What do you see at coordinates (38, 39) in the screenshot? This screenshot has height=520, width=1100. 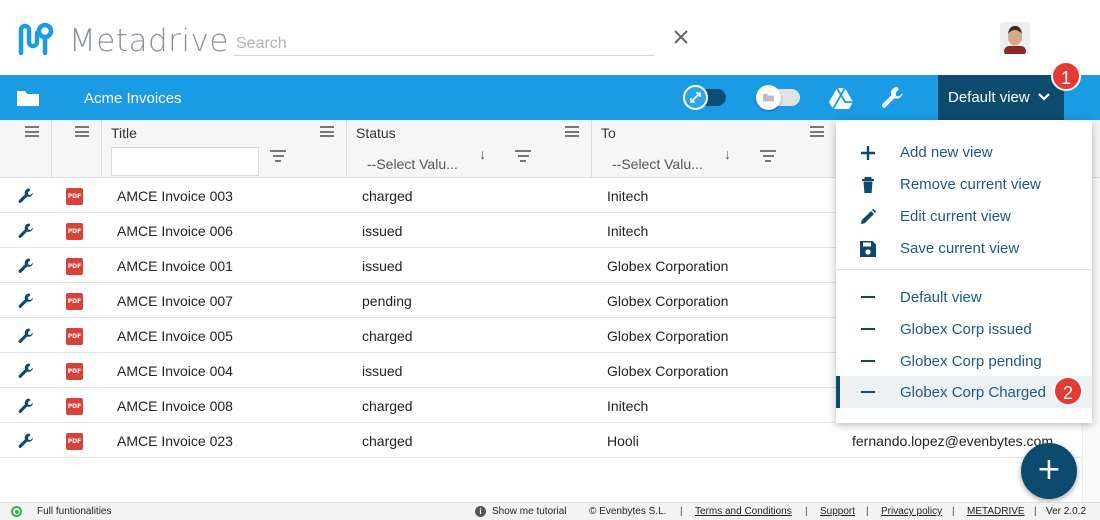 I see `metadrive-logo-icon` at bounding box center [38, 39].